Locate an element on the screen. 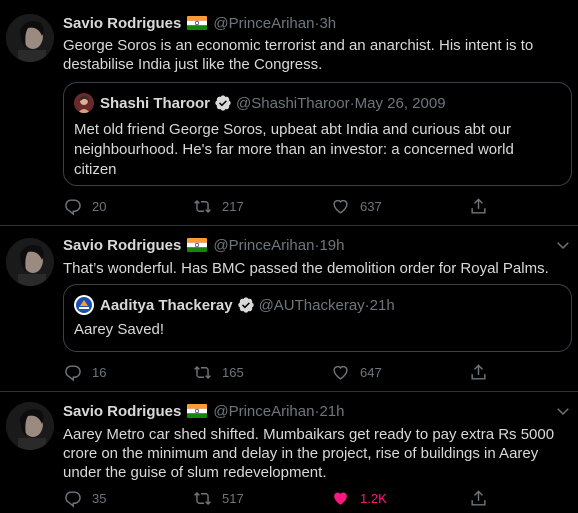  quoted-author-name: Shashi Tharoor is located at coordinates (155, 103).